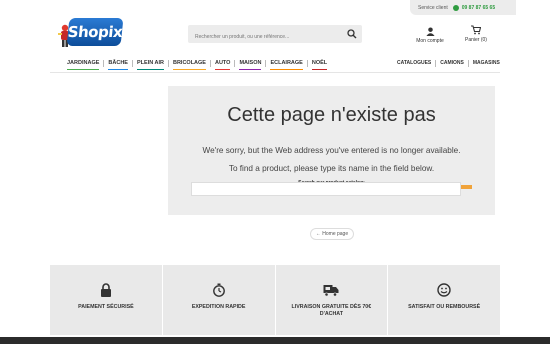  I want to click on nav-label: AUTO, so click(222, 63).